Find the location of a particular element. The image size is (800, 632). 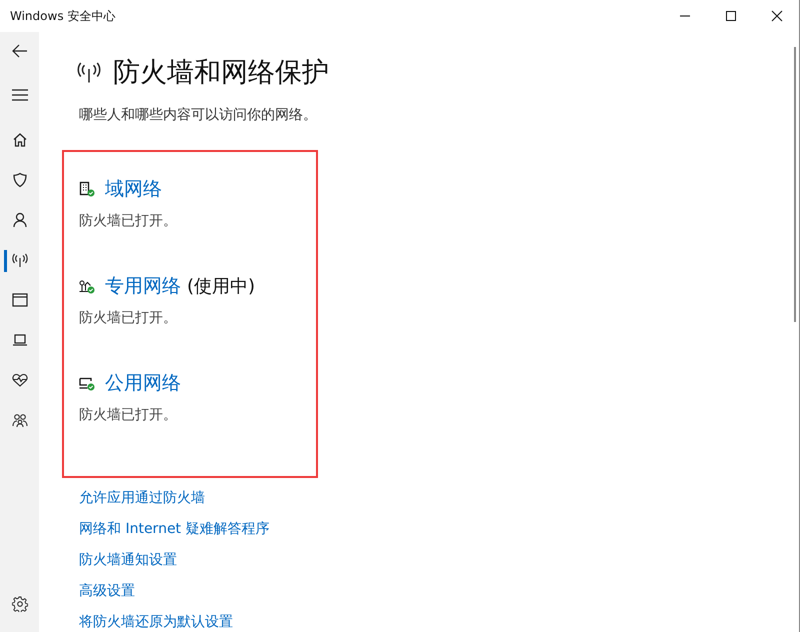

house-tree-check-icon is located at coordinates (87, 286).